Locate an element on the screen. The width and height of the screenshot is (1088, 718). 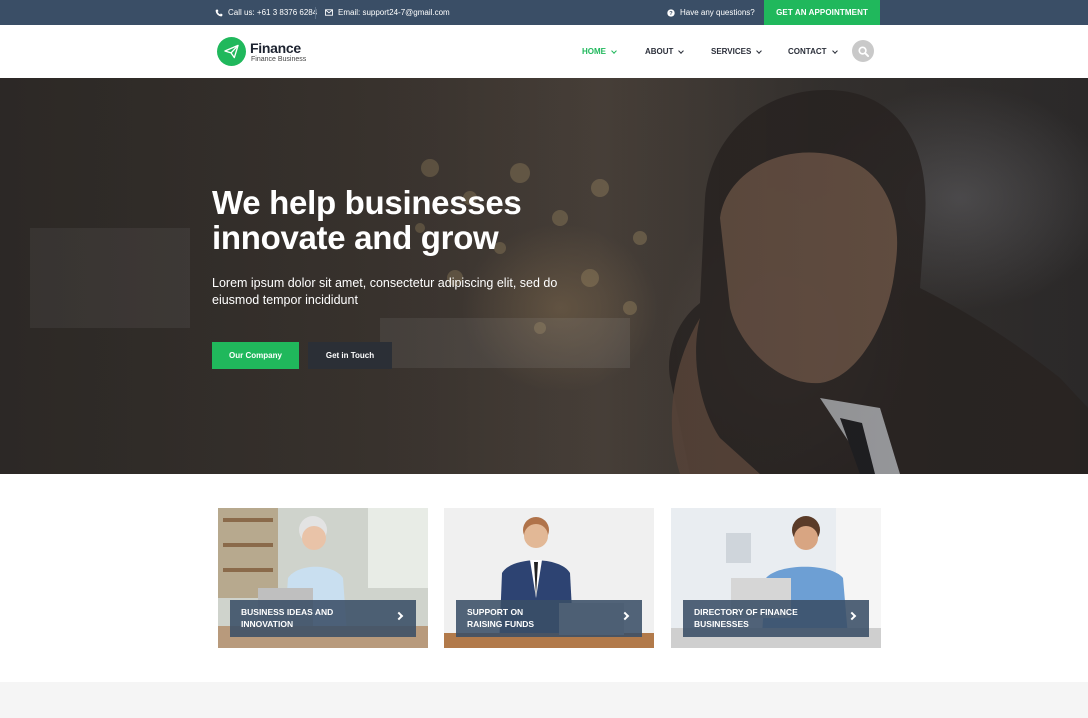
get-appointment-button: GET AN APPOINTMENT is located at coordinates (822, 12).